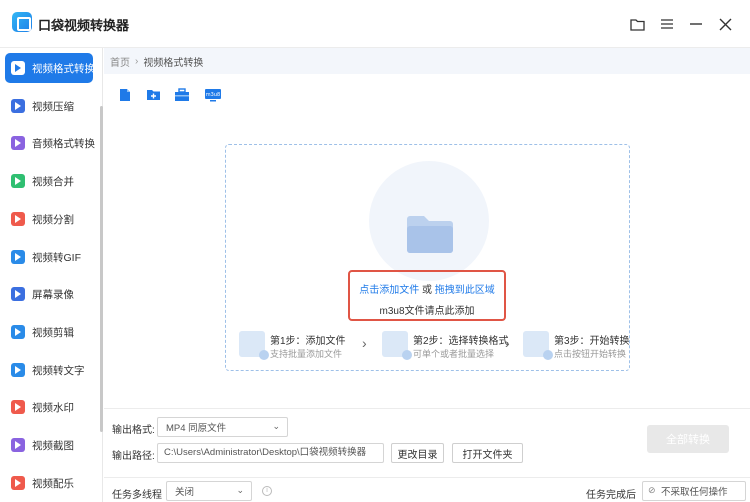 The height and width of the screenshot is (502, 750). What do you see at coordinates (196, 428) in the screenshot?
I see `output-format-value: MP4 同原文件` at bounding box center [196, 428].